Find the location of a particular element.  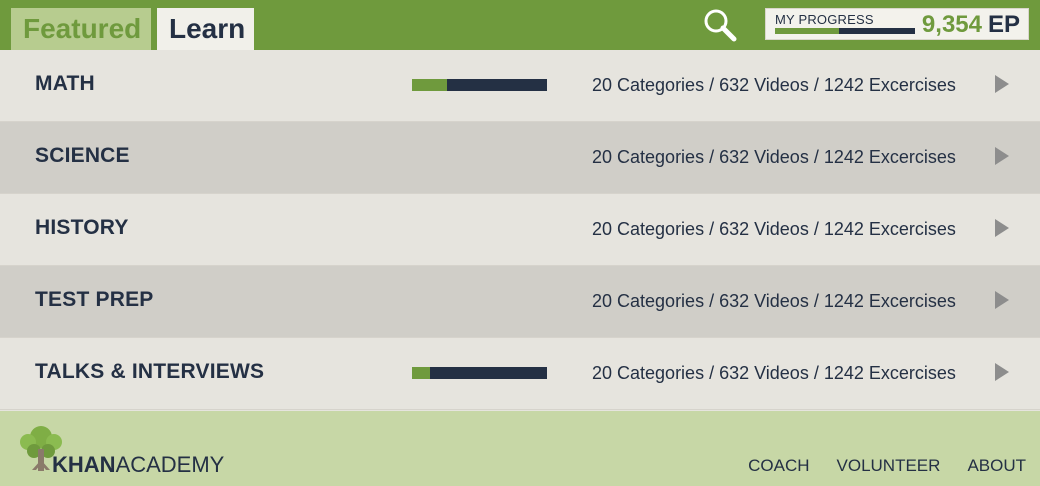

footer-links: COACH VOLUNTEER ABOUT is located at coordinates (887, 466).